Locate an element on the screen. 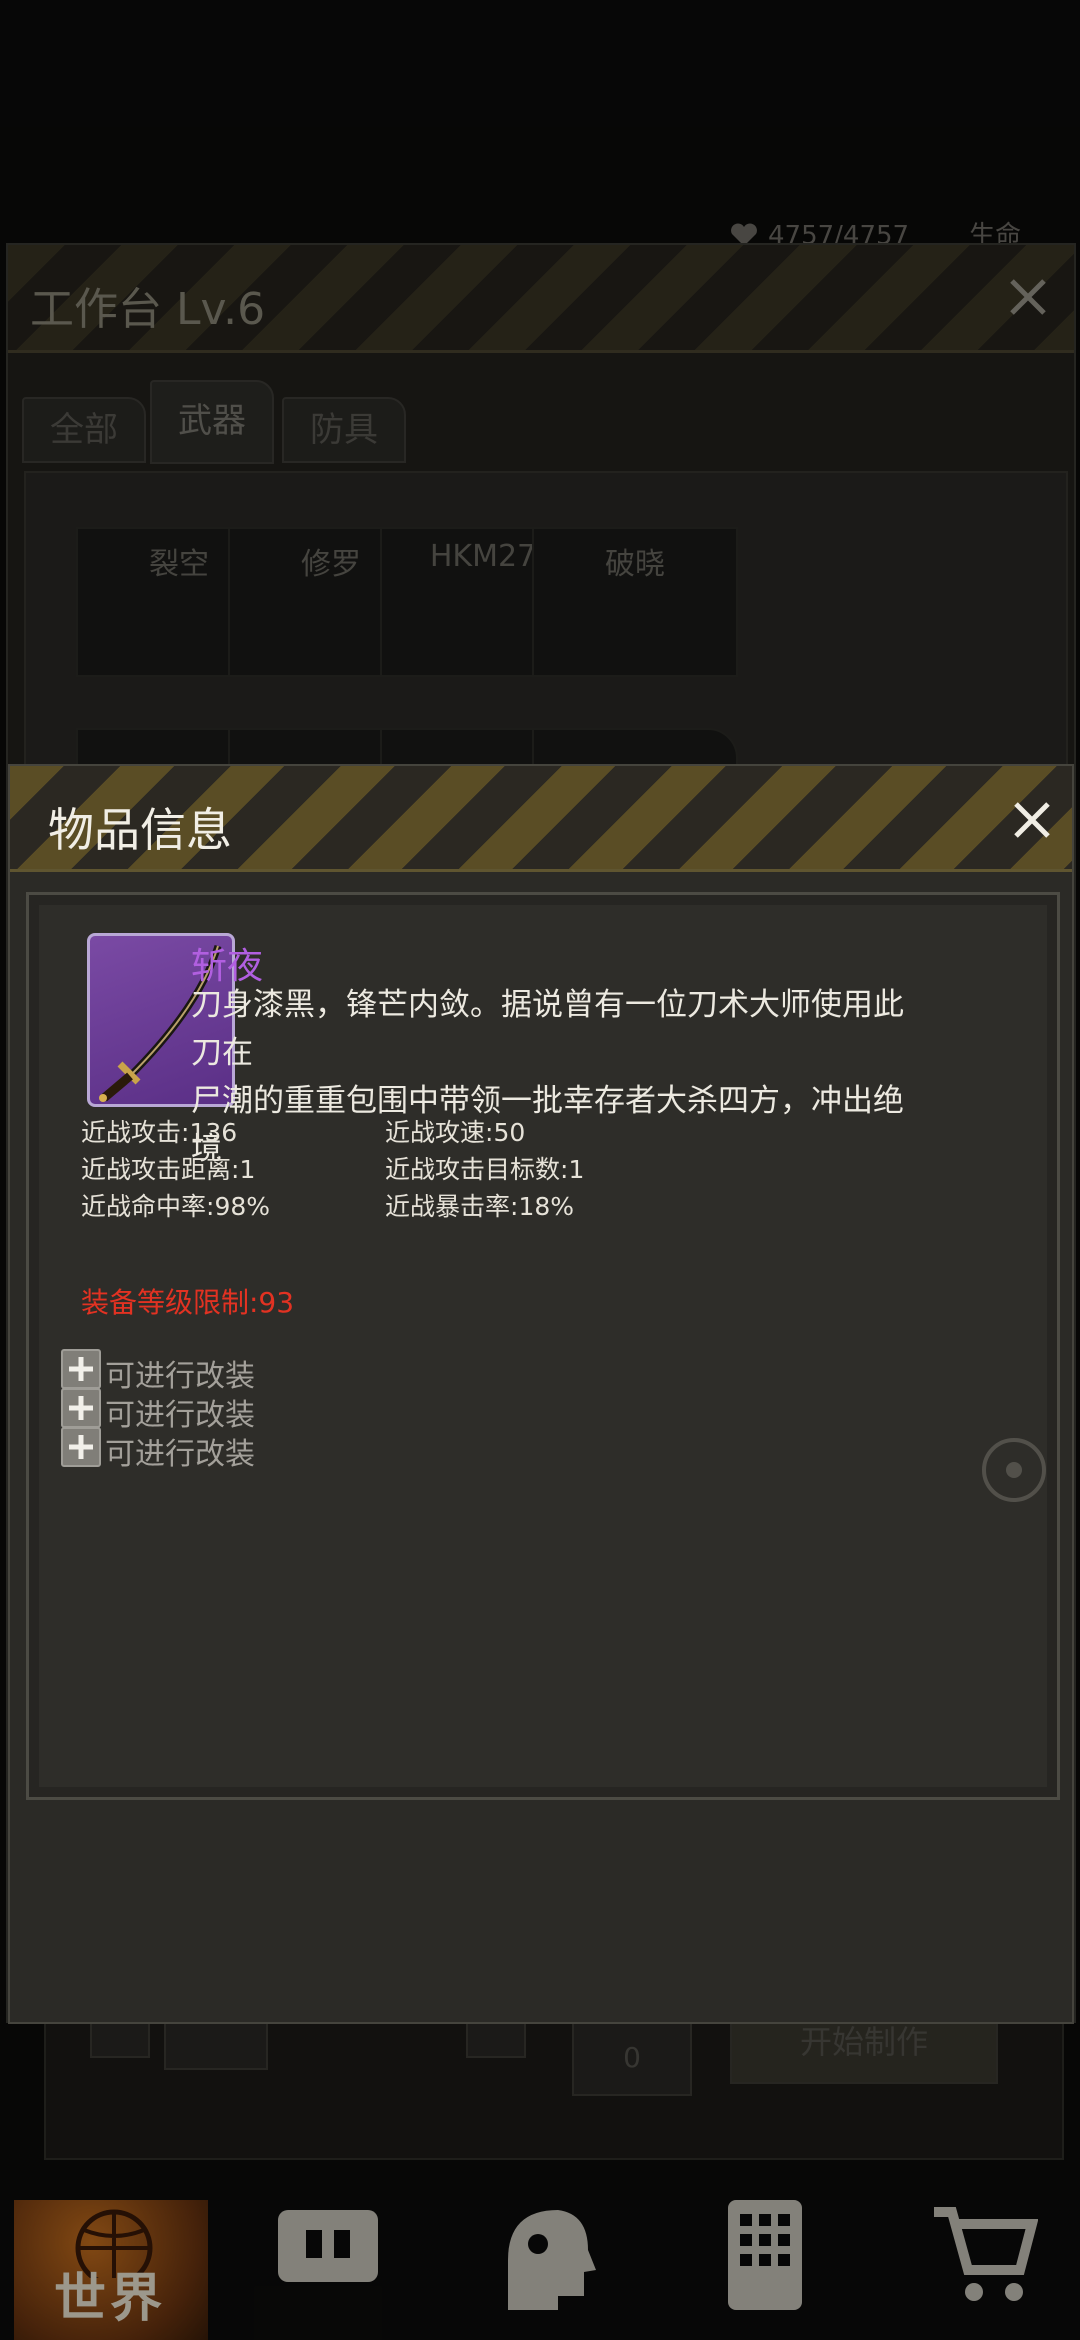 Image resolution: width=1080 pixels, height=2340 pixels. stat-melee-targets: 近战攻击目标数:1 is located at coordinates (485, 1169).